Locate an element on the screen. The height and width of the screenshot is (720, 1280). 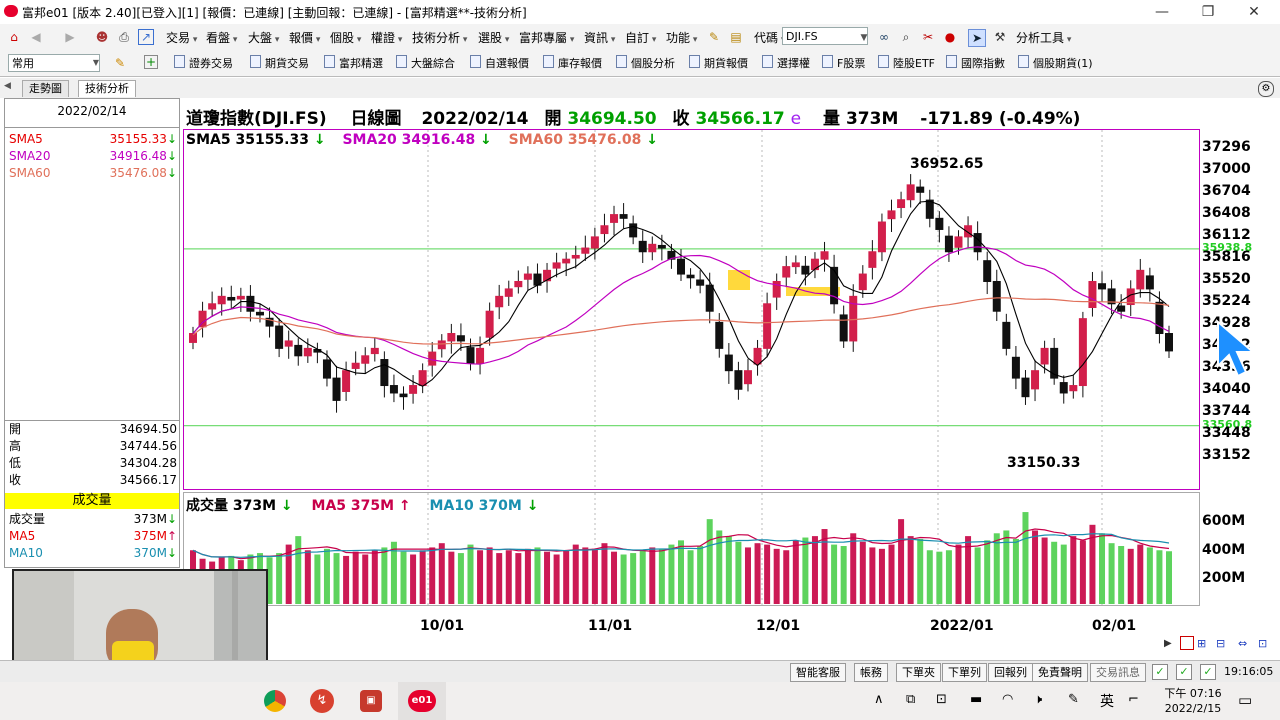
sma5-legend: SMA5 35155.33 is located at coordinates (247, 140).